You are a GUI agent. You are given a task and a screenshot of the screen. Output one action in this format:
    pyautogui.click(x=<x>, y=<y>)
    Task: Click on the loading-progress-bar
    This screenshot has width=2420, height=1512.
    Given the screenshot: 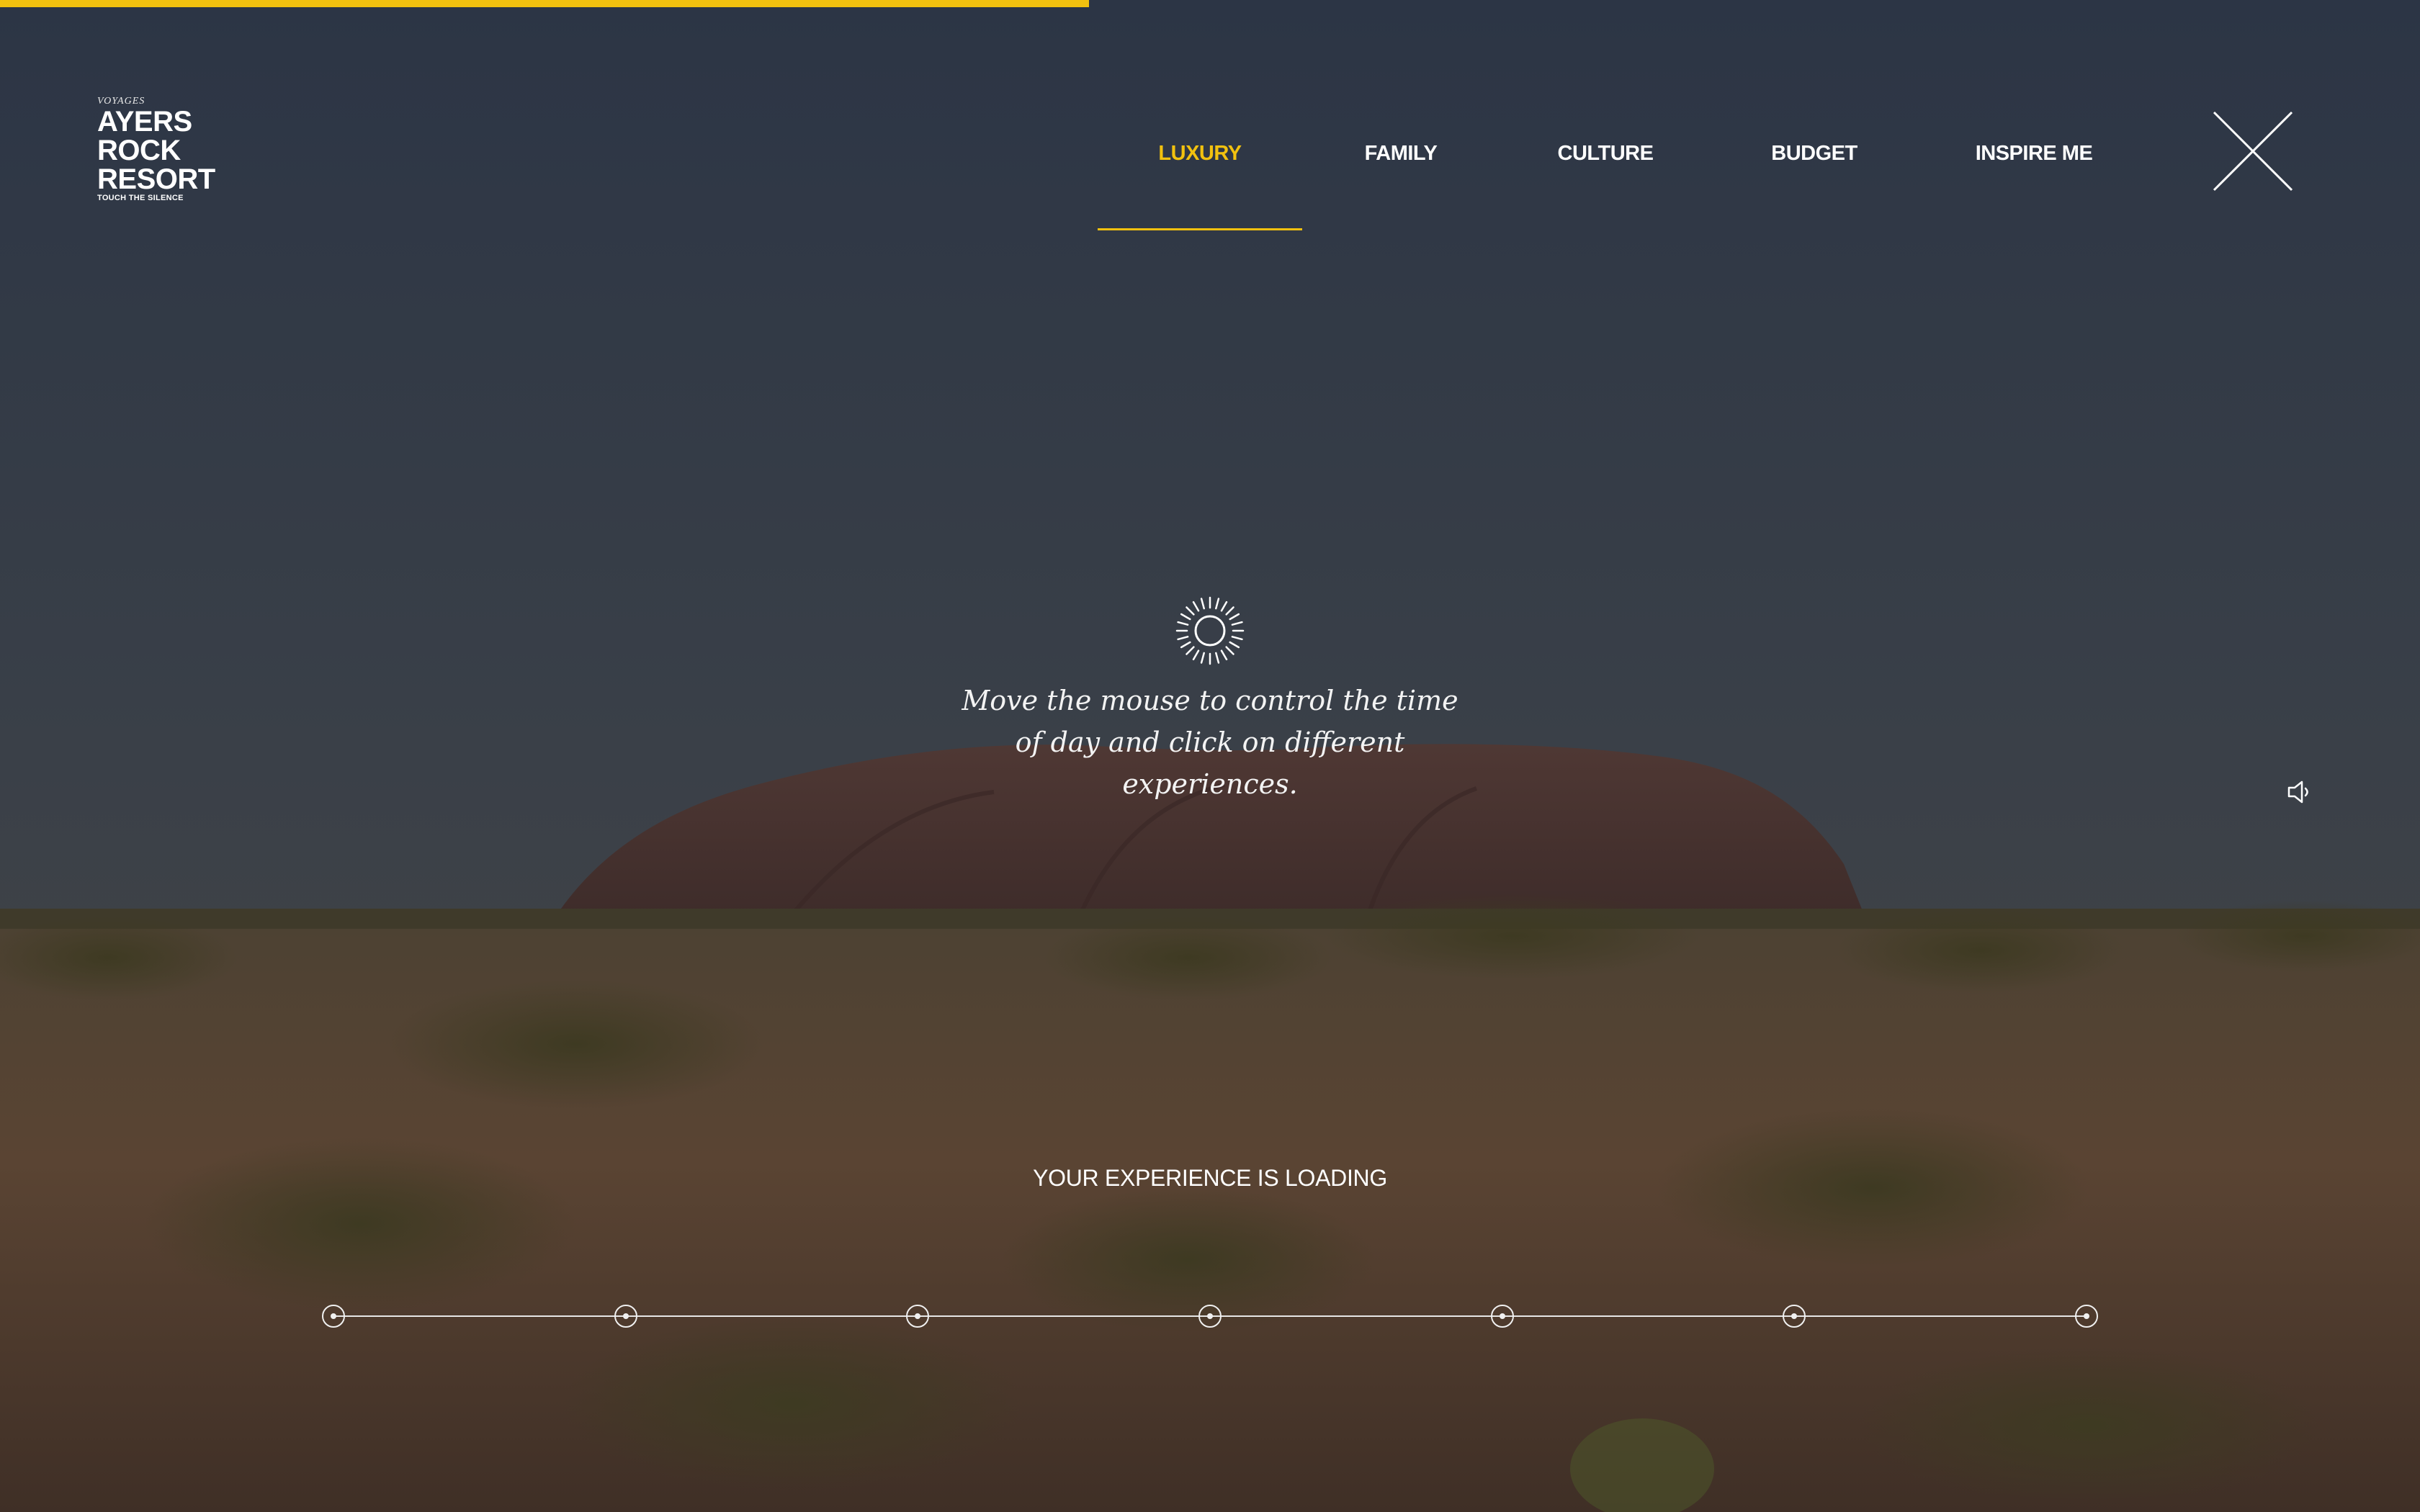 What is the action you would take?
    pyautogui.click(x=544, y=3)
    